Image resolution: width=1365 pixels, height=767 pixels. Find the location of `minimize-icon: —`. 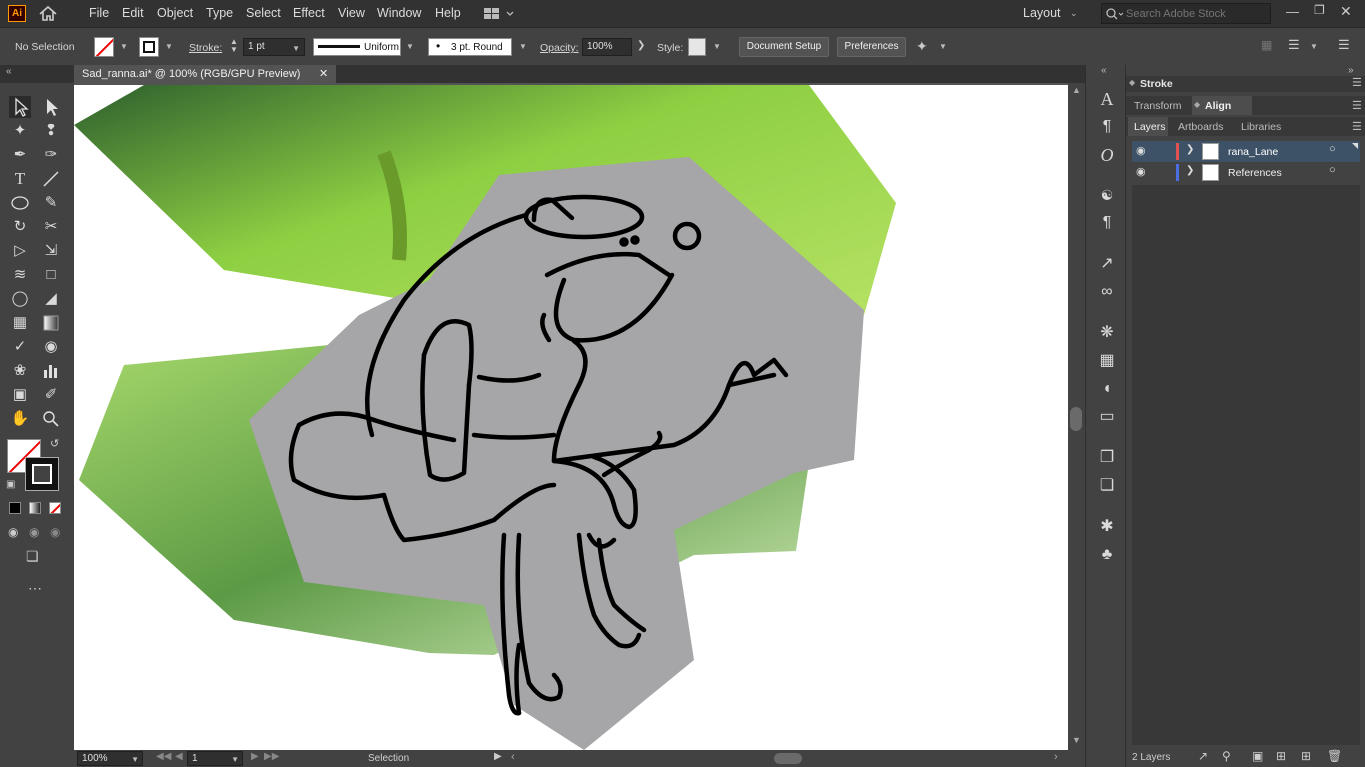

minimize-icon: — is located at coordinates (1292, 11).